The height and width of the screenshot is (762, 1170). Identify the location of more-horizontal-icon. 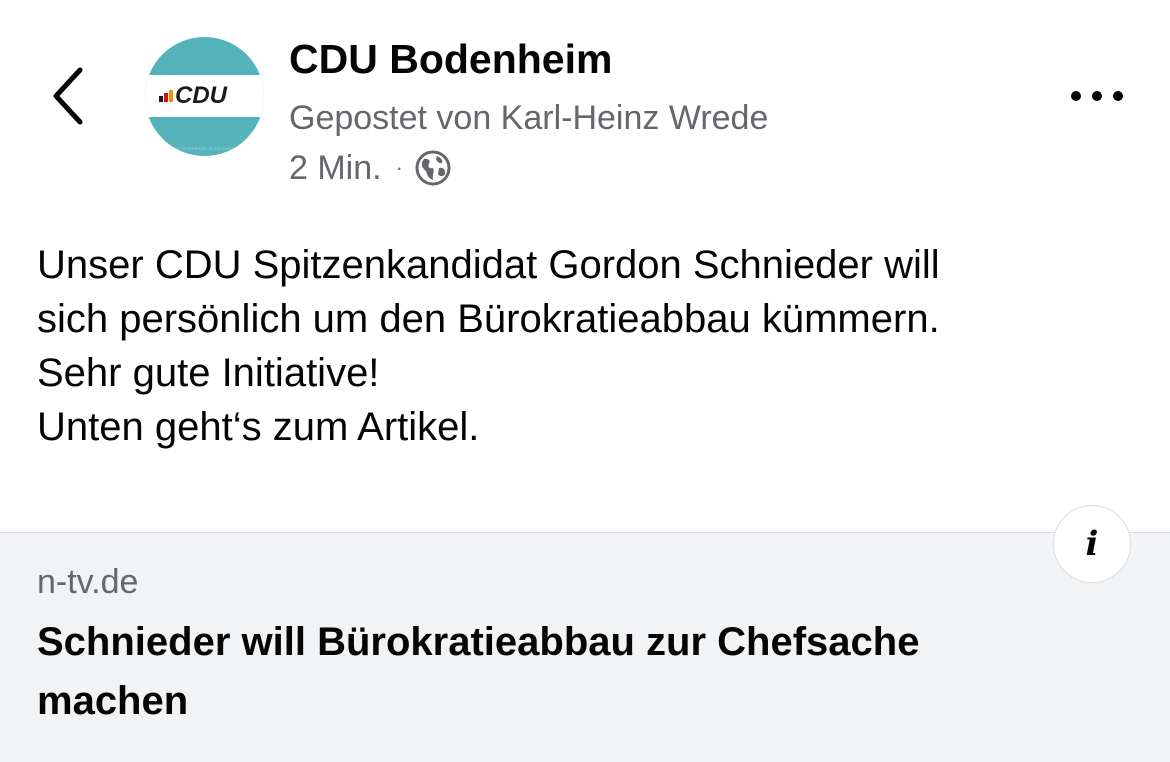
(1097, 96).